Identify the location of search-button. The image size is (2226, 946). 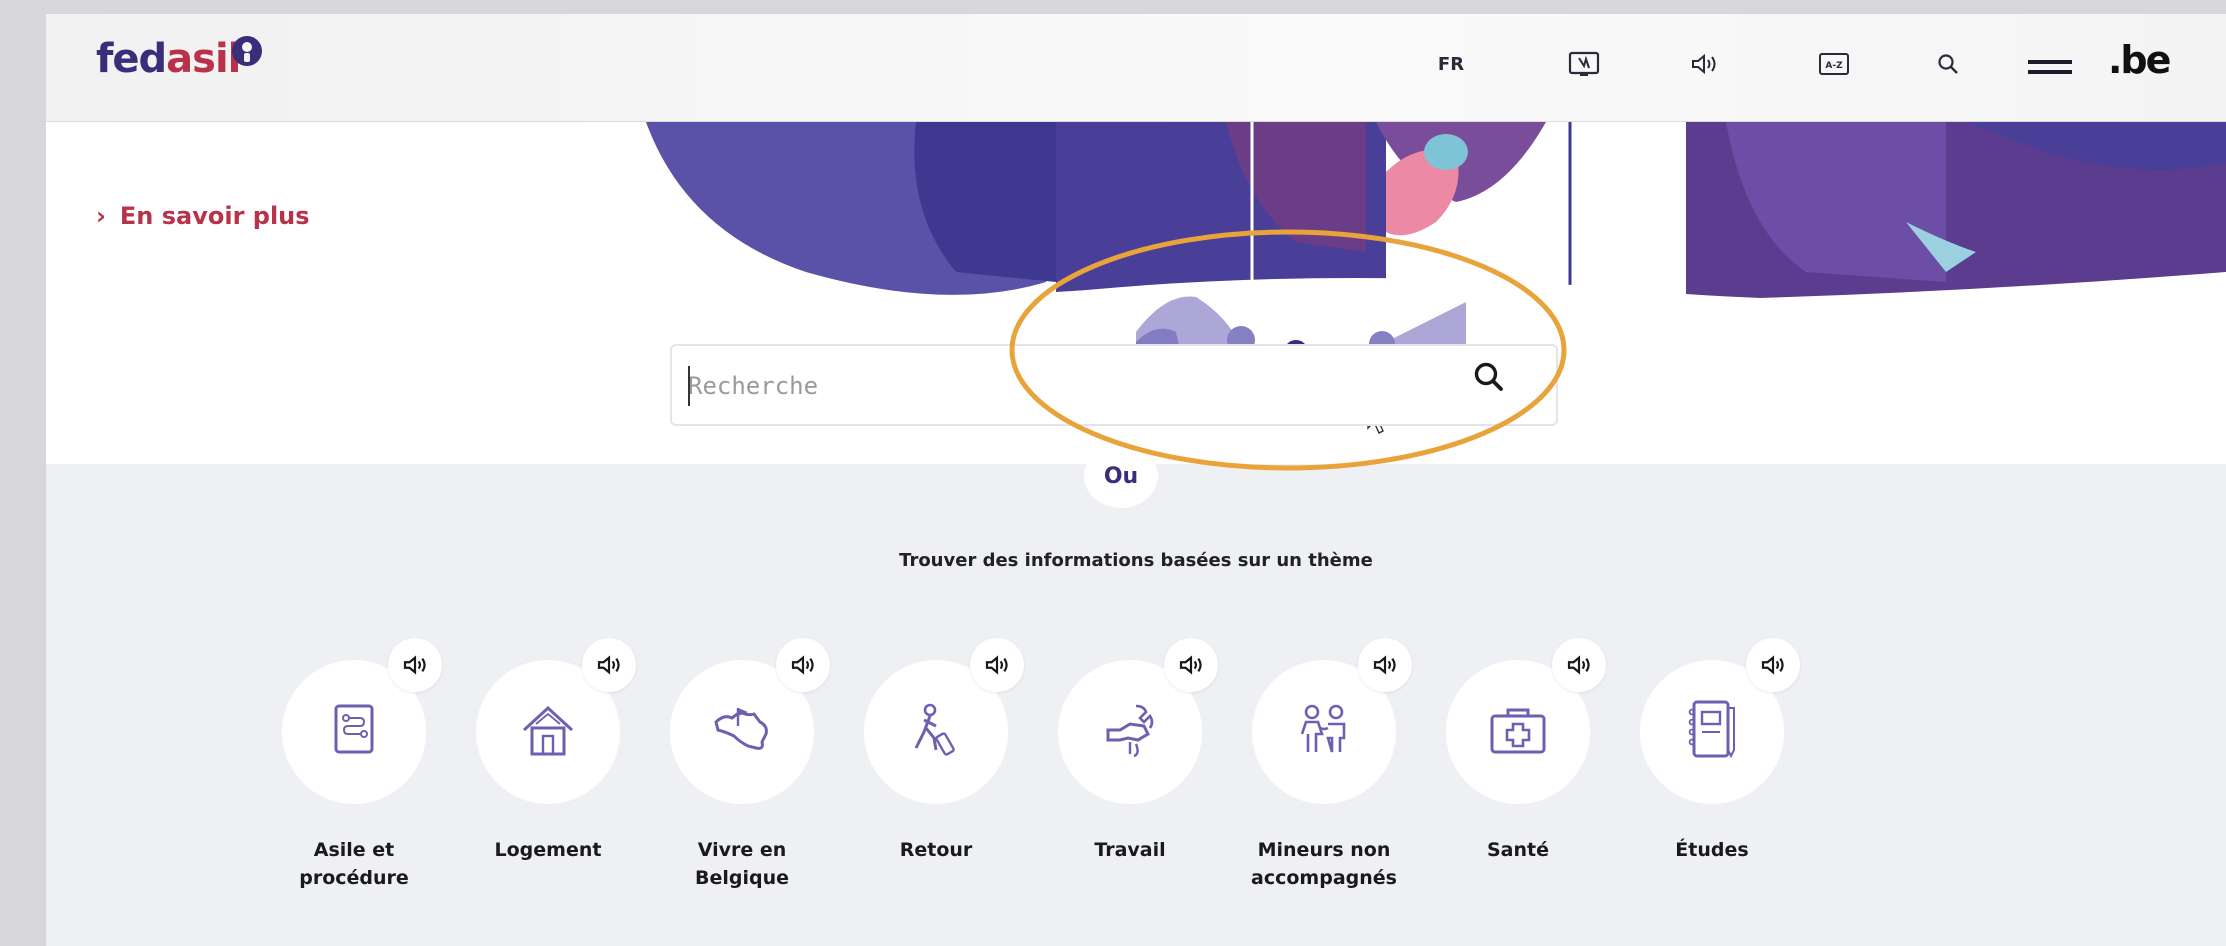
(1507, 387).